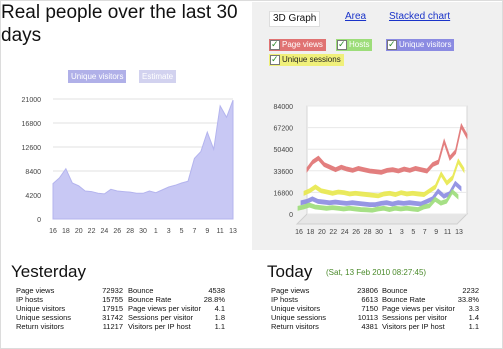  What do you see at coordinates (419, 17) in the screenshot?
I see `tab-stacked-chart: Stacked chart` at bounding box center [419, 17].